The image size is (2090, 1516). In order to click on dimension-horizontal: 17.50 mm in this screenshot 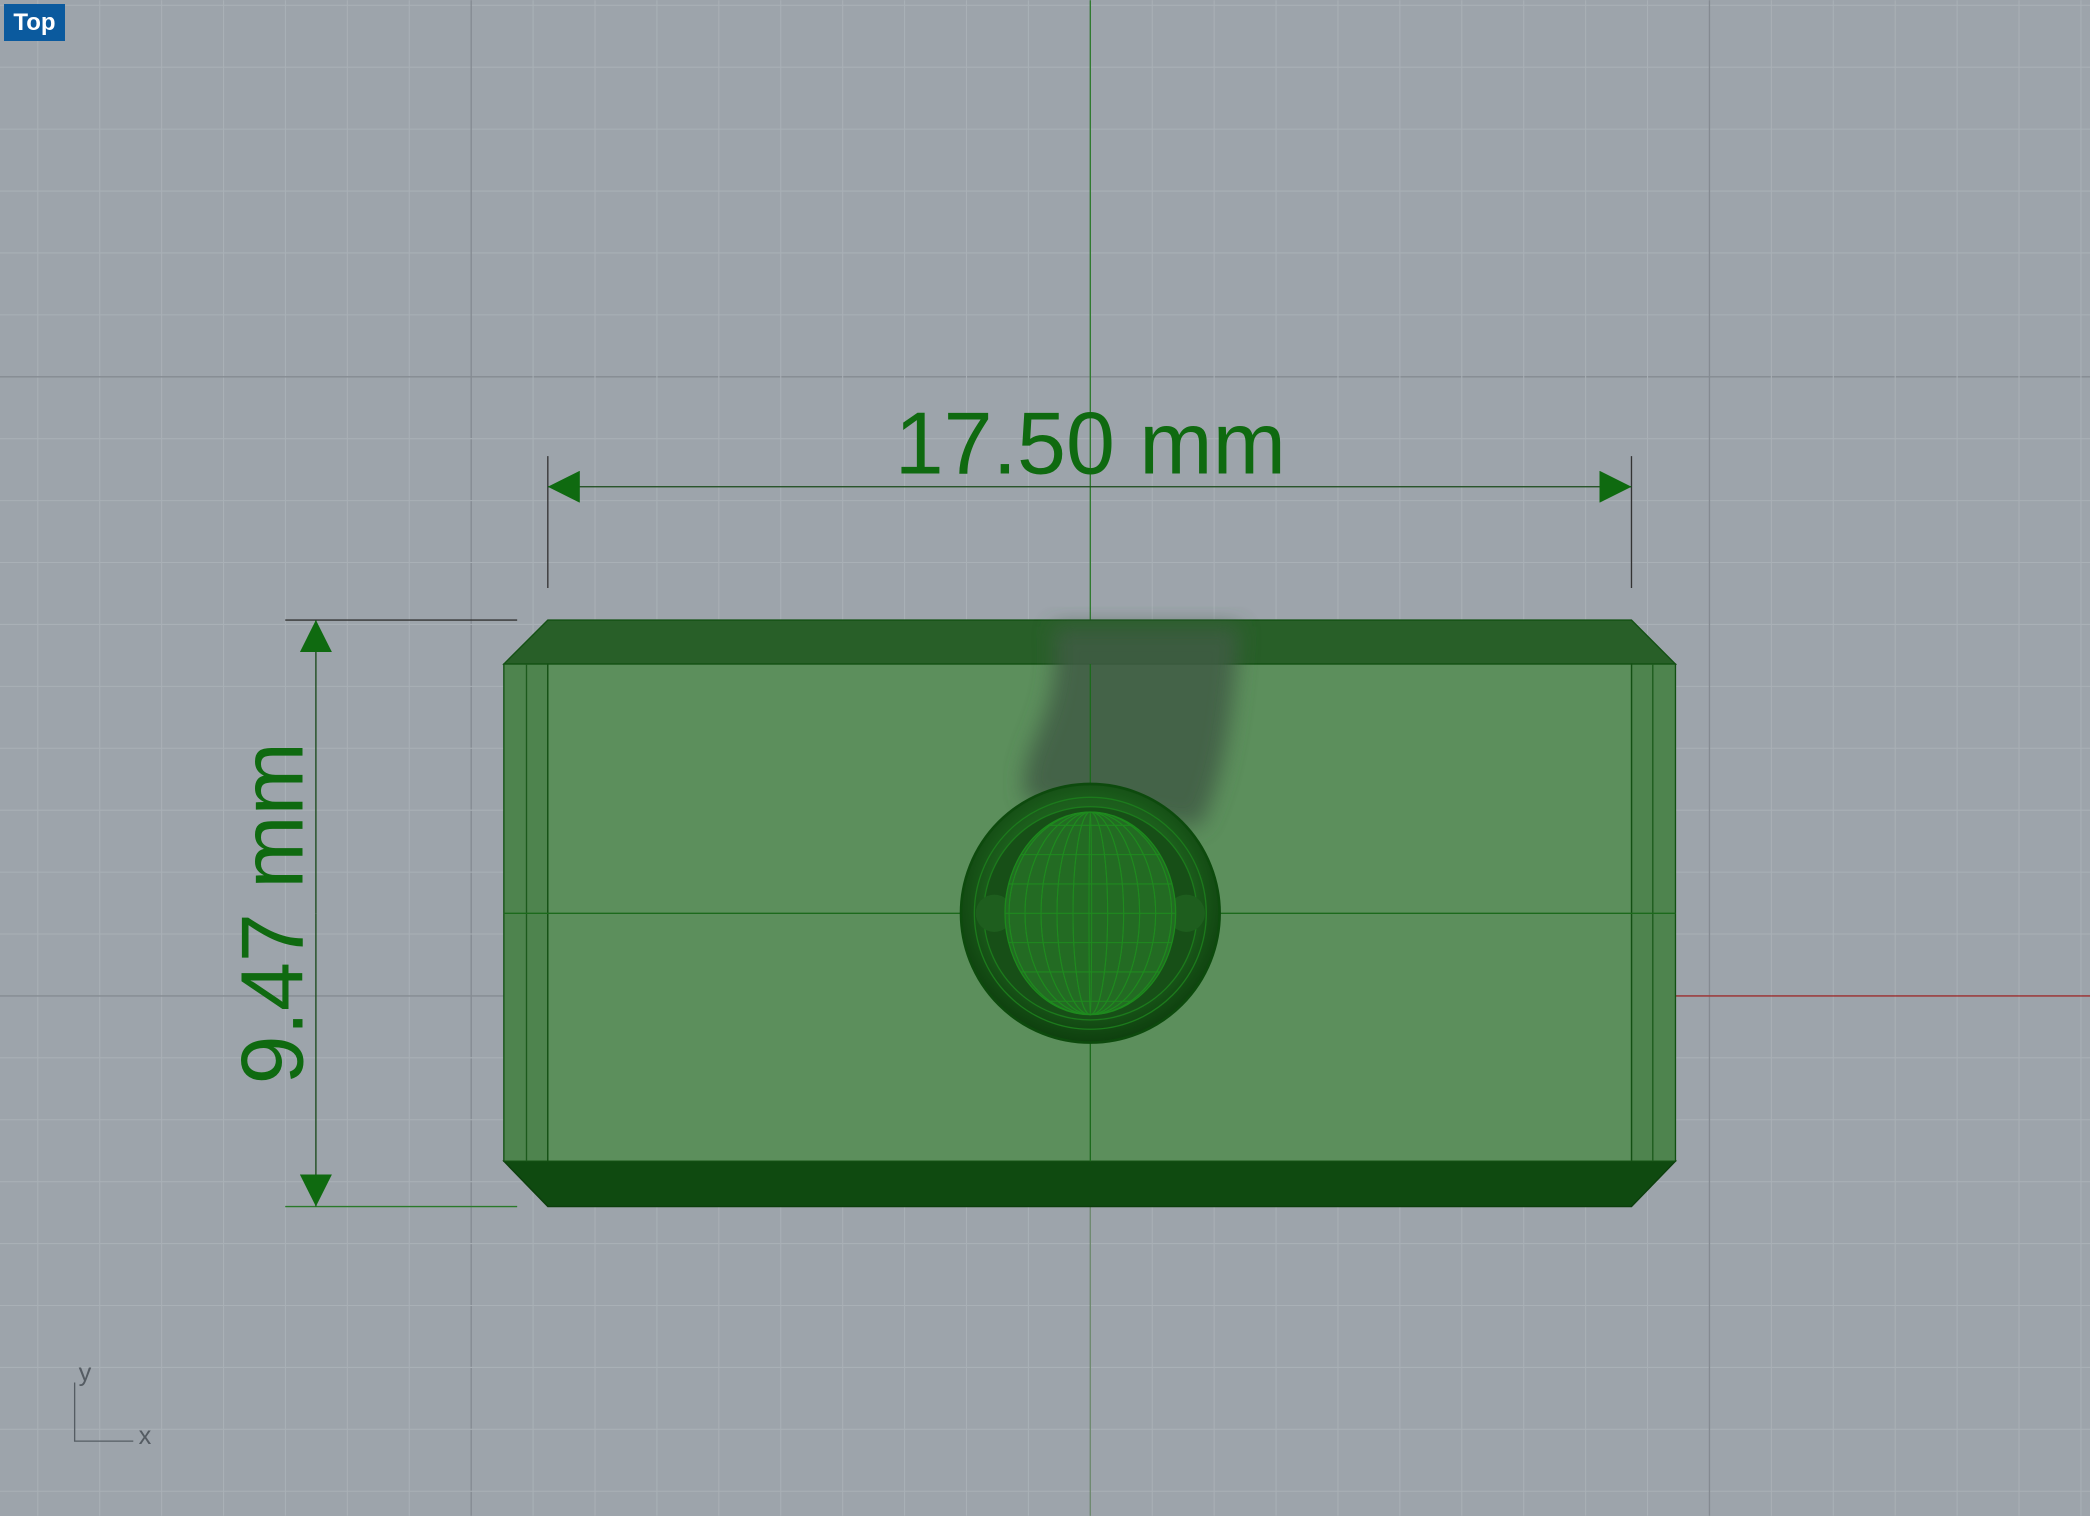, I will do `click(1090, 491)`.